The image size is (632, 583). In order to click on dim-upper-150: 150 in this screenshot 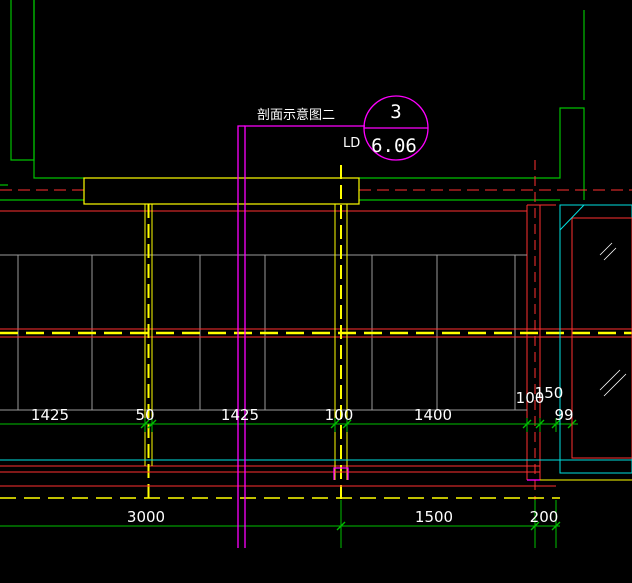, I will do `click(549, 393)`.